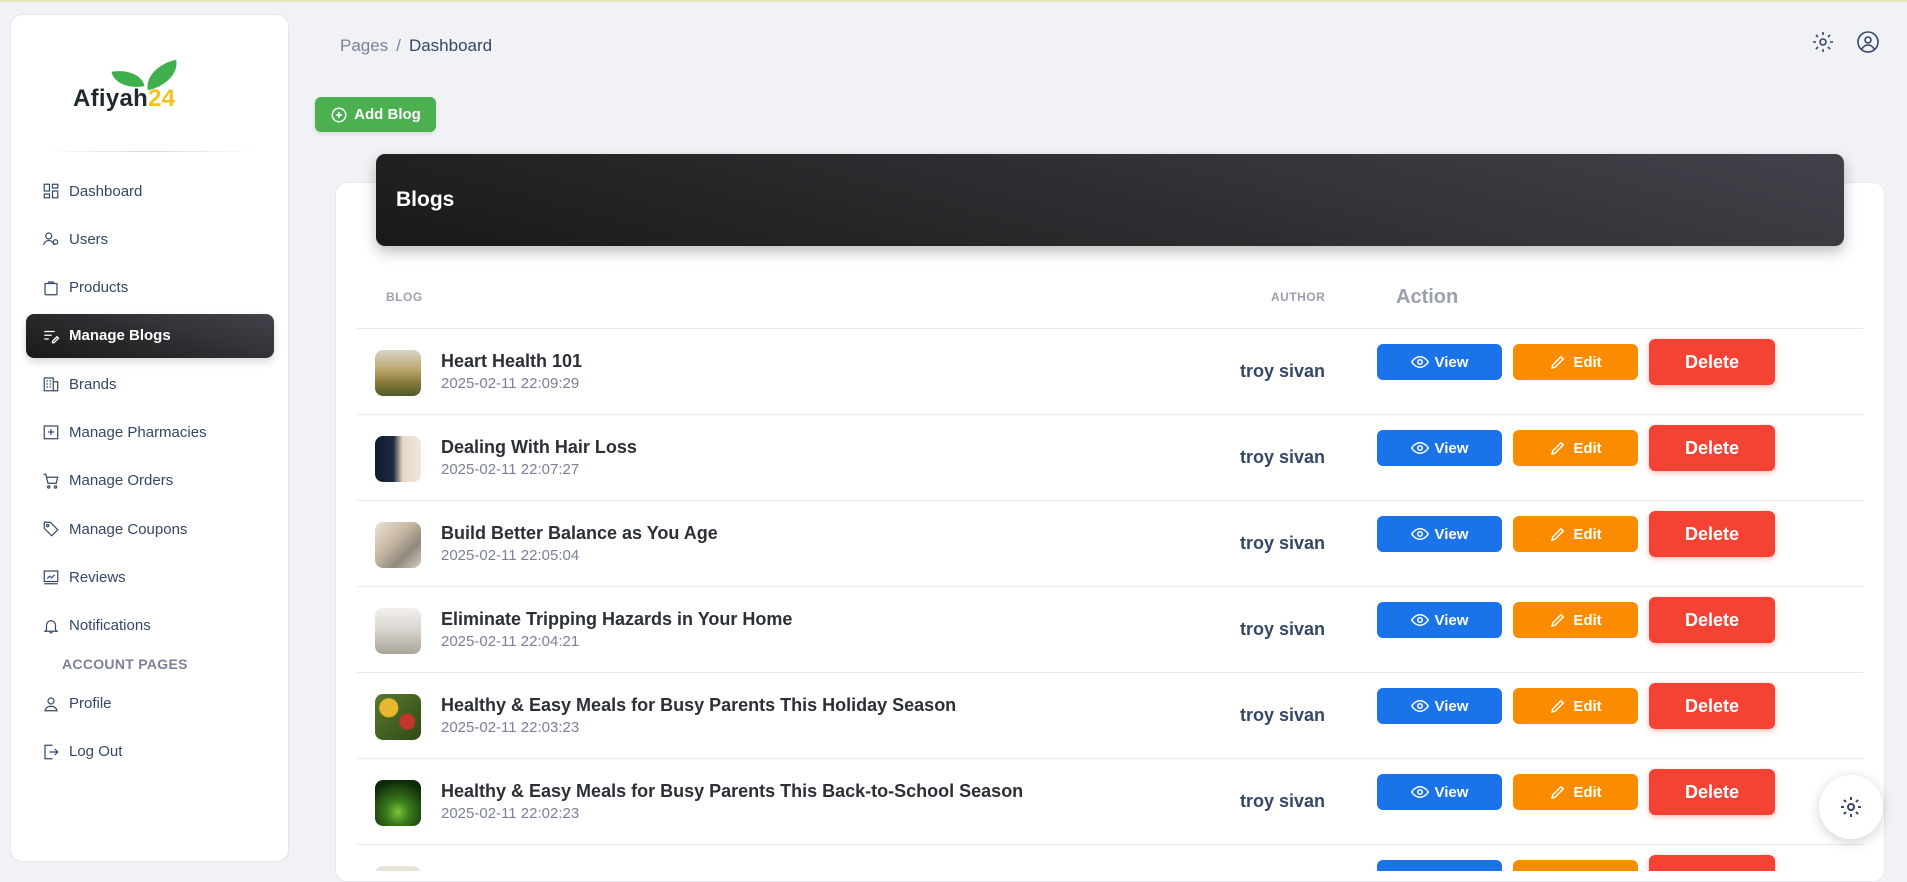 Image resolution: width=1907 pixels, height=882 pixels. I want to click on sidebar-item-dashboard: Dashboard, so click(150, 191).